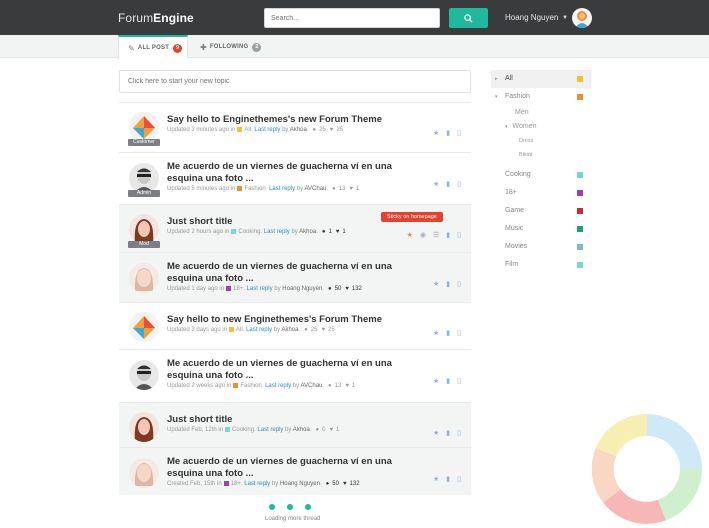 The image size is (709, 528). I want to click on category-label: Dress, so click(526, 141).